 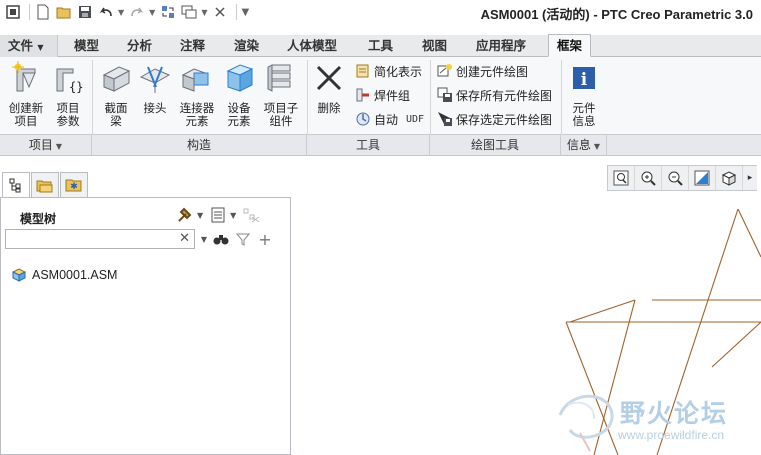 What do you see at coordinates (145, 184) in the screenshot?
I see `navigator-tabs: ✱` at bounding box center [145, 184].